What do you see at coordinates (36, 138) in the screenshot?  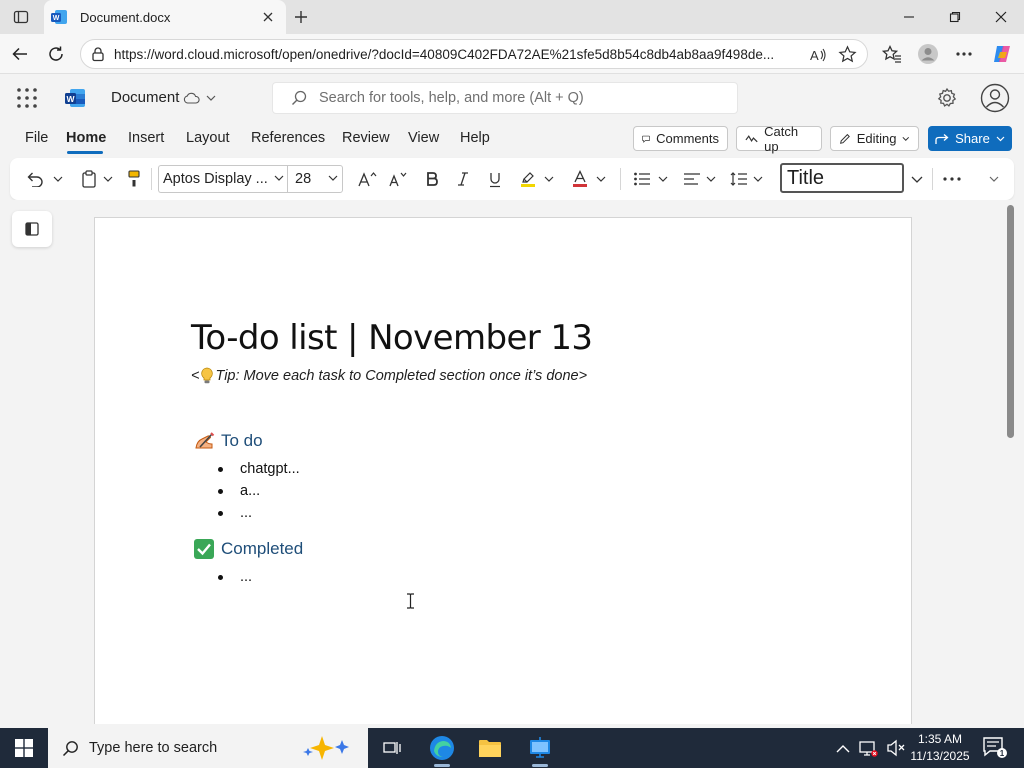 I see `tab-file: File` at bounding box center [36, 138].